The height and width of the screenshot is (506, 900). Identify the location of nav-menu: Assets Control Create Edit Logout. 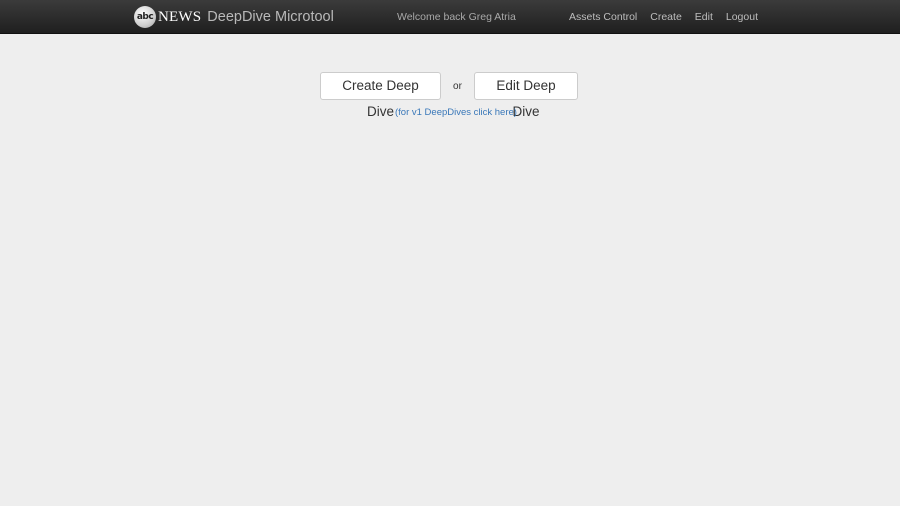
(657, 17).